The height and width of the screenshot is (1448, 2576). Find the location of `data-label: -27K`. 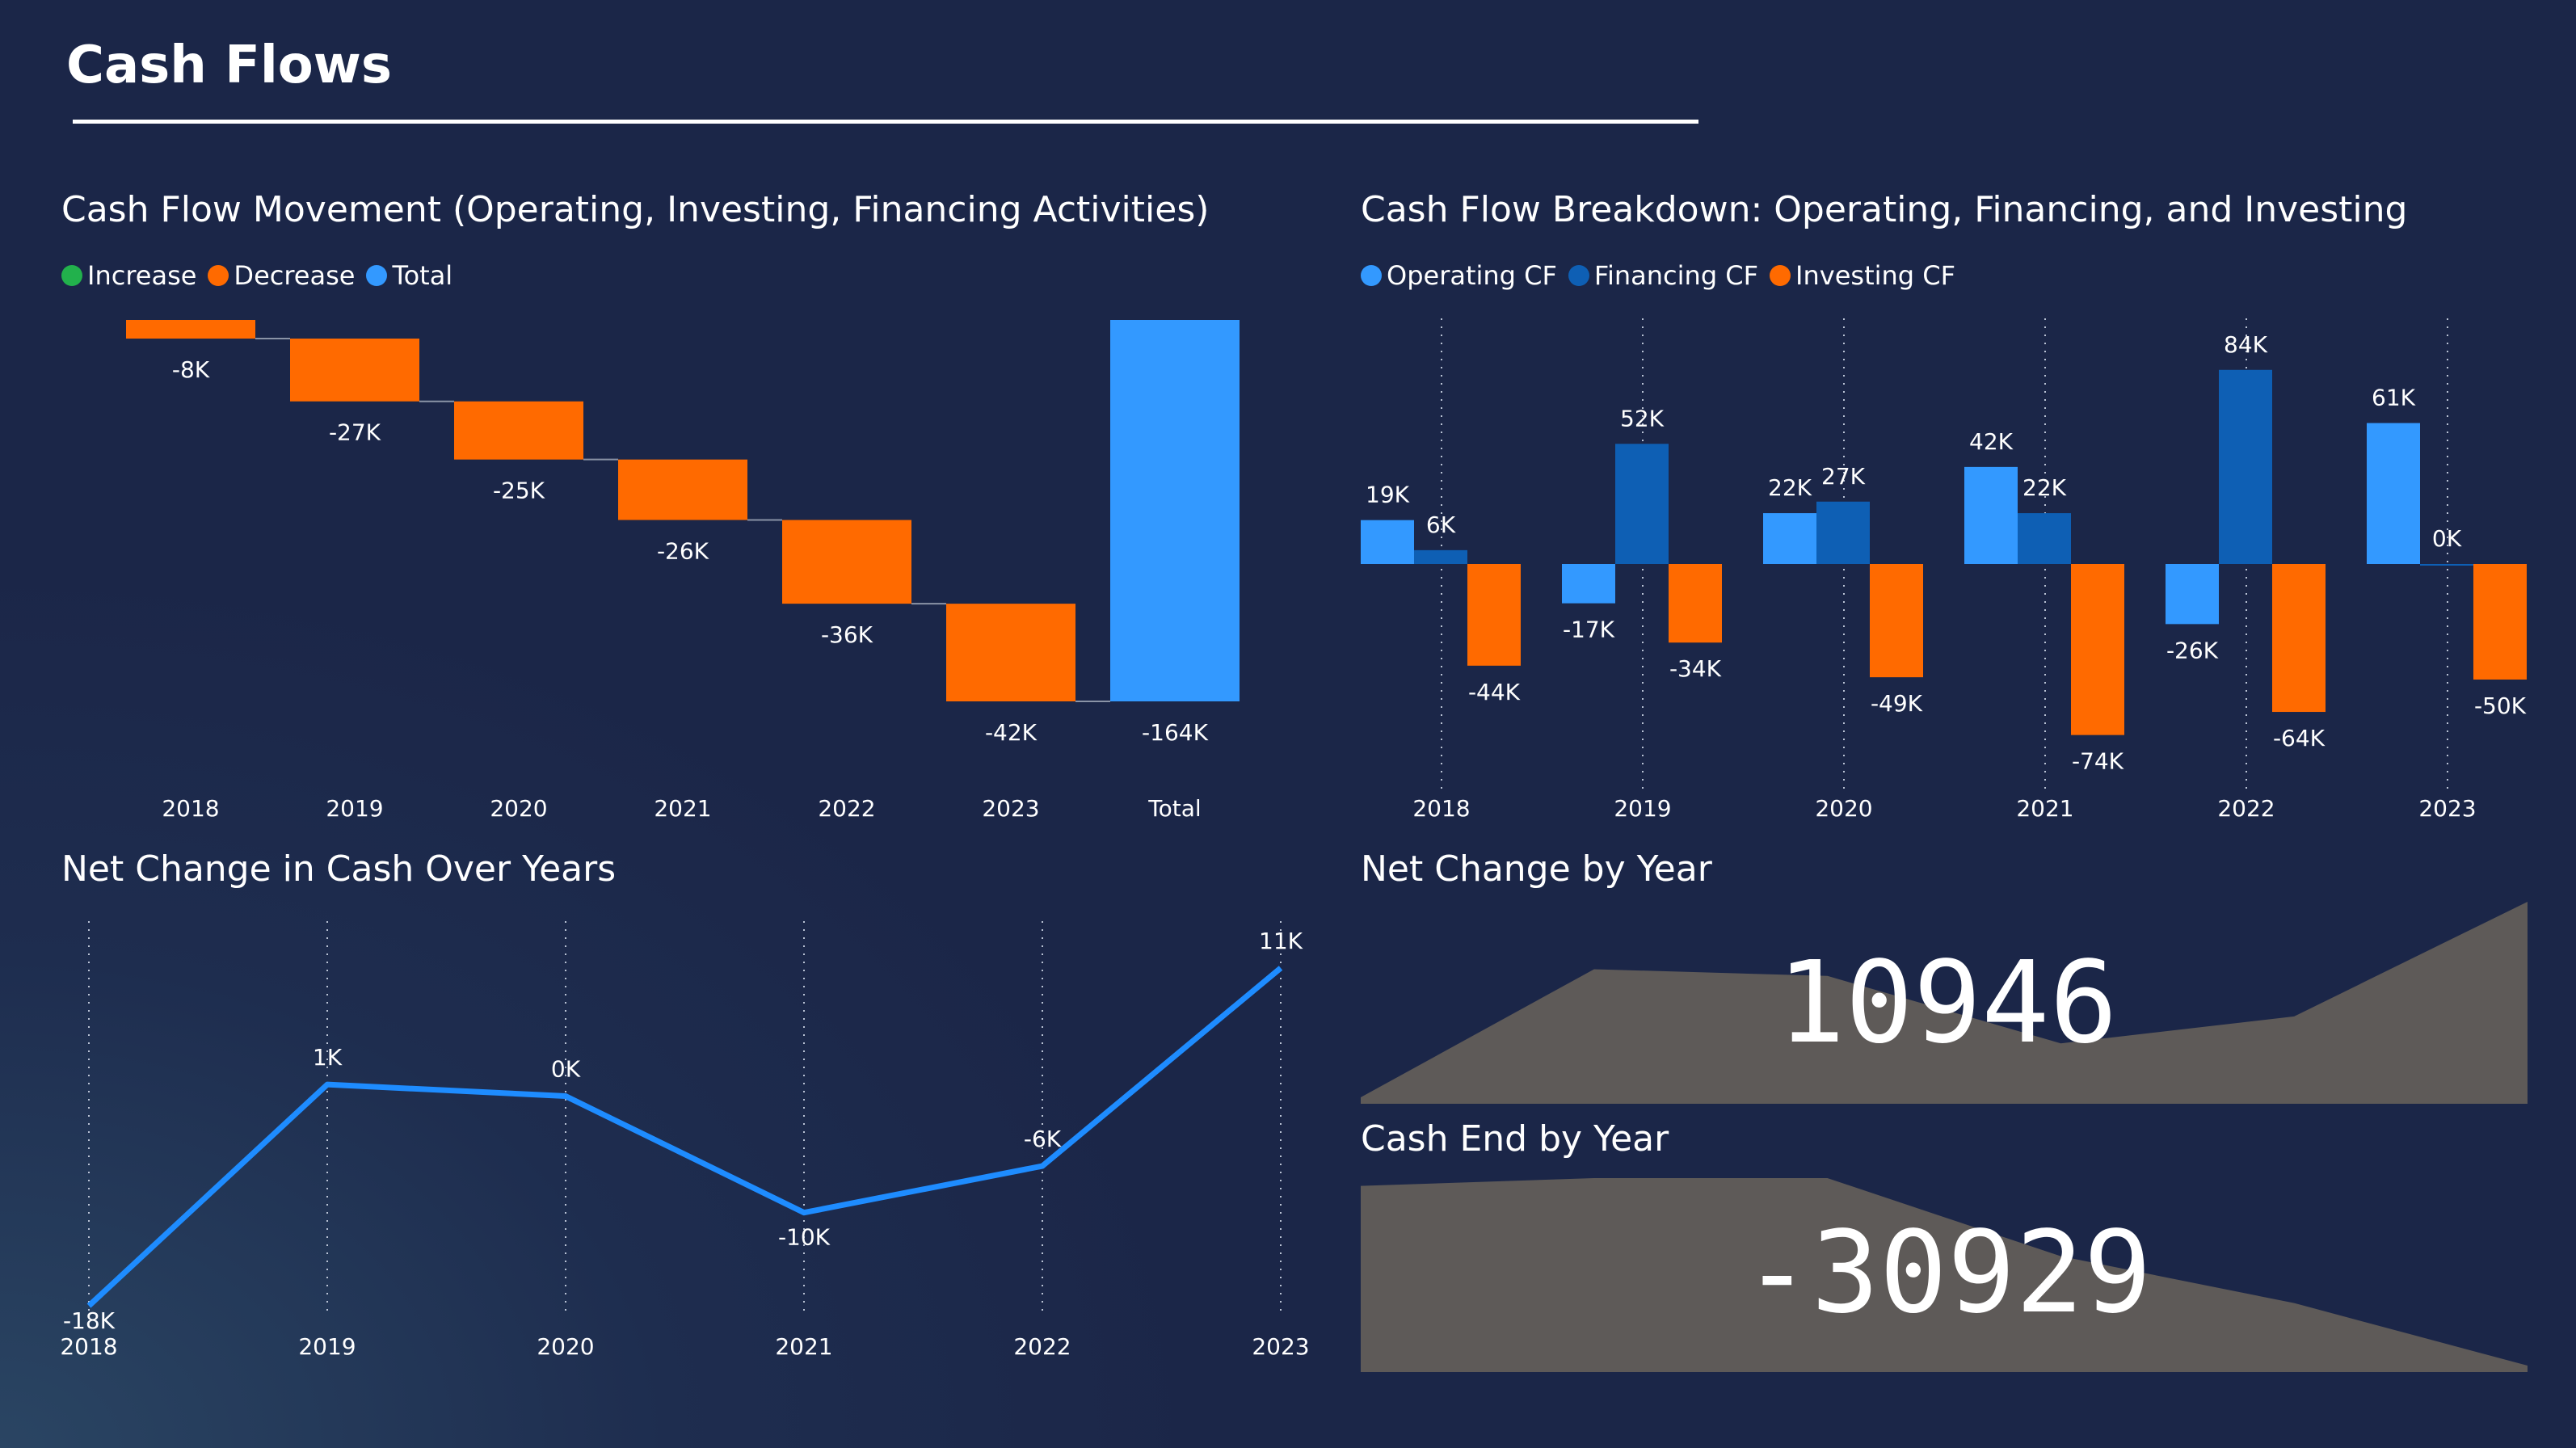

data-label: -27K is located at coordinates (355, 432).